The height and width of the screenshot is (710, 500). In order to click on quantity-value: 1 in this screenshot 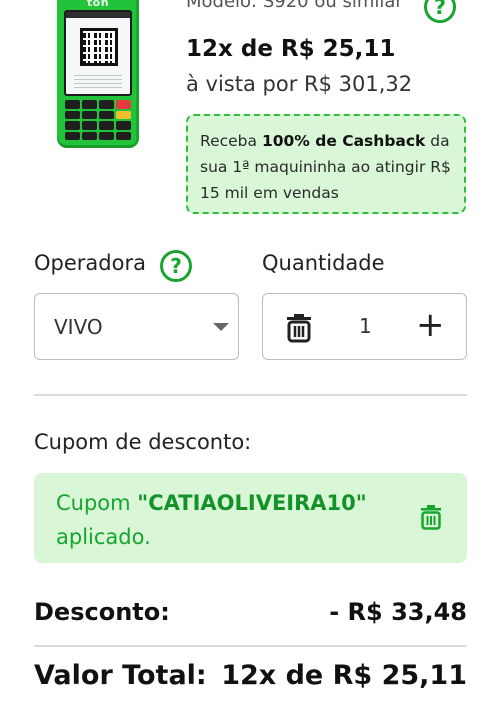, I will do `click(365, 326)`.